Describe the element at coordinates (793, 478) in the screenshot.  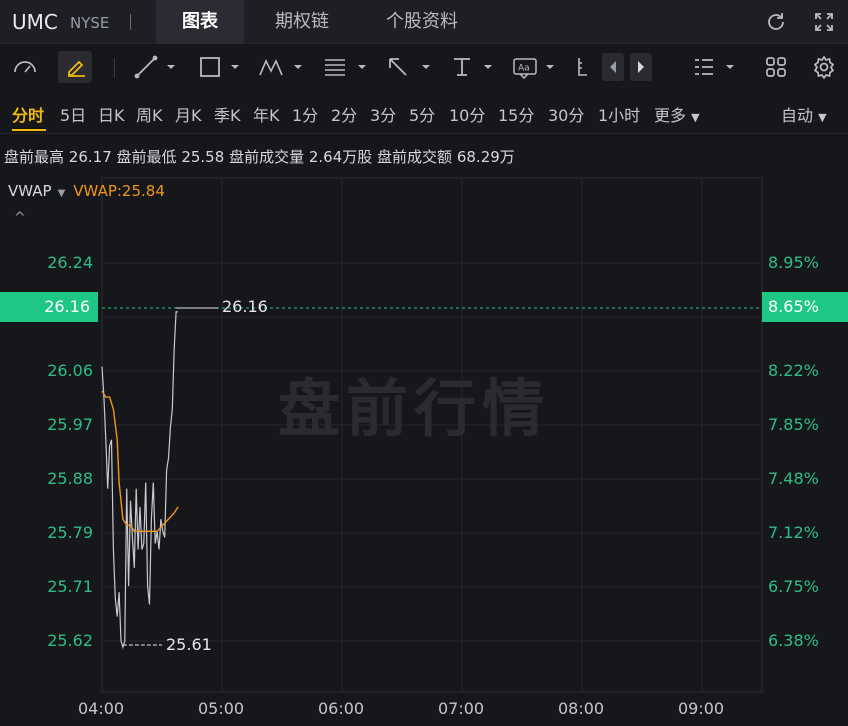
I see `pct-tick-label: 7.48%` at that location.